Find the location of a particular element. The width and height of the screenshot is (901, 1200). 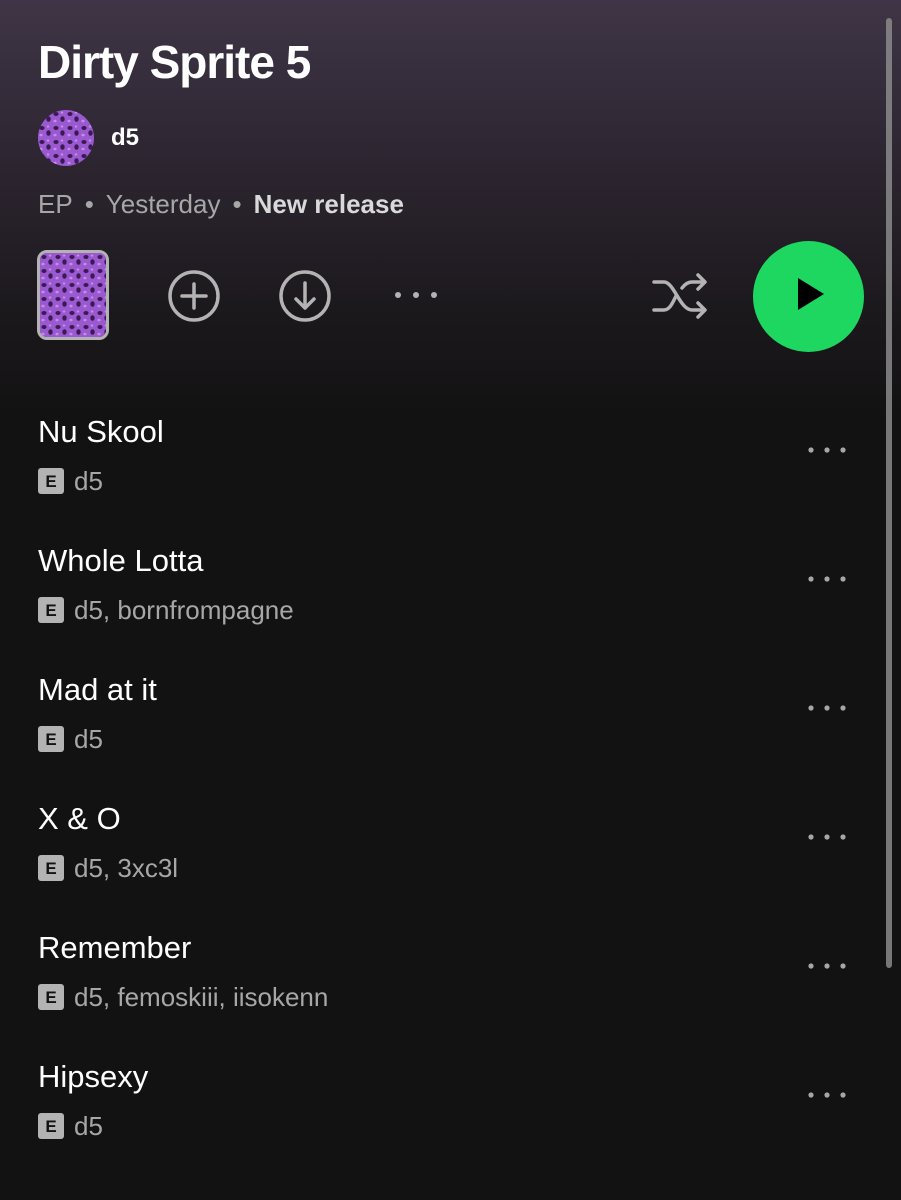

download-button is located at coordinates (305, 298).